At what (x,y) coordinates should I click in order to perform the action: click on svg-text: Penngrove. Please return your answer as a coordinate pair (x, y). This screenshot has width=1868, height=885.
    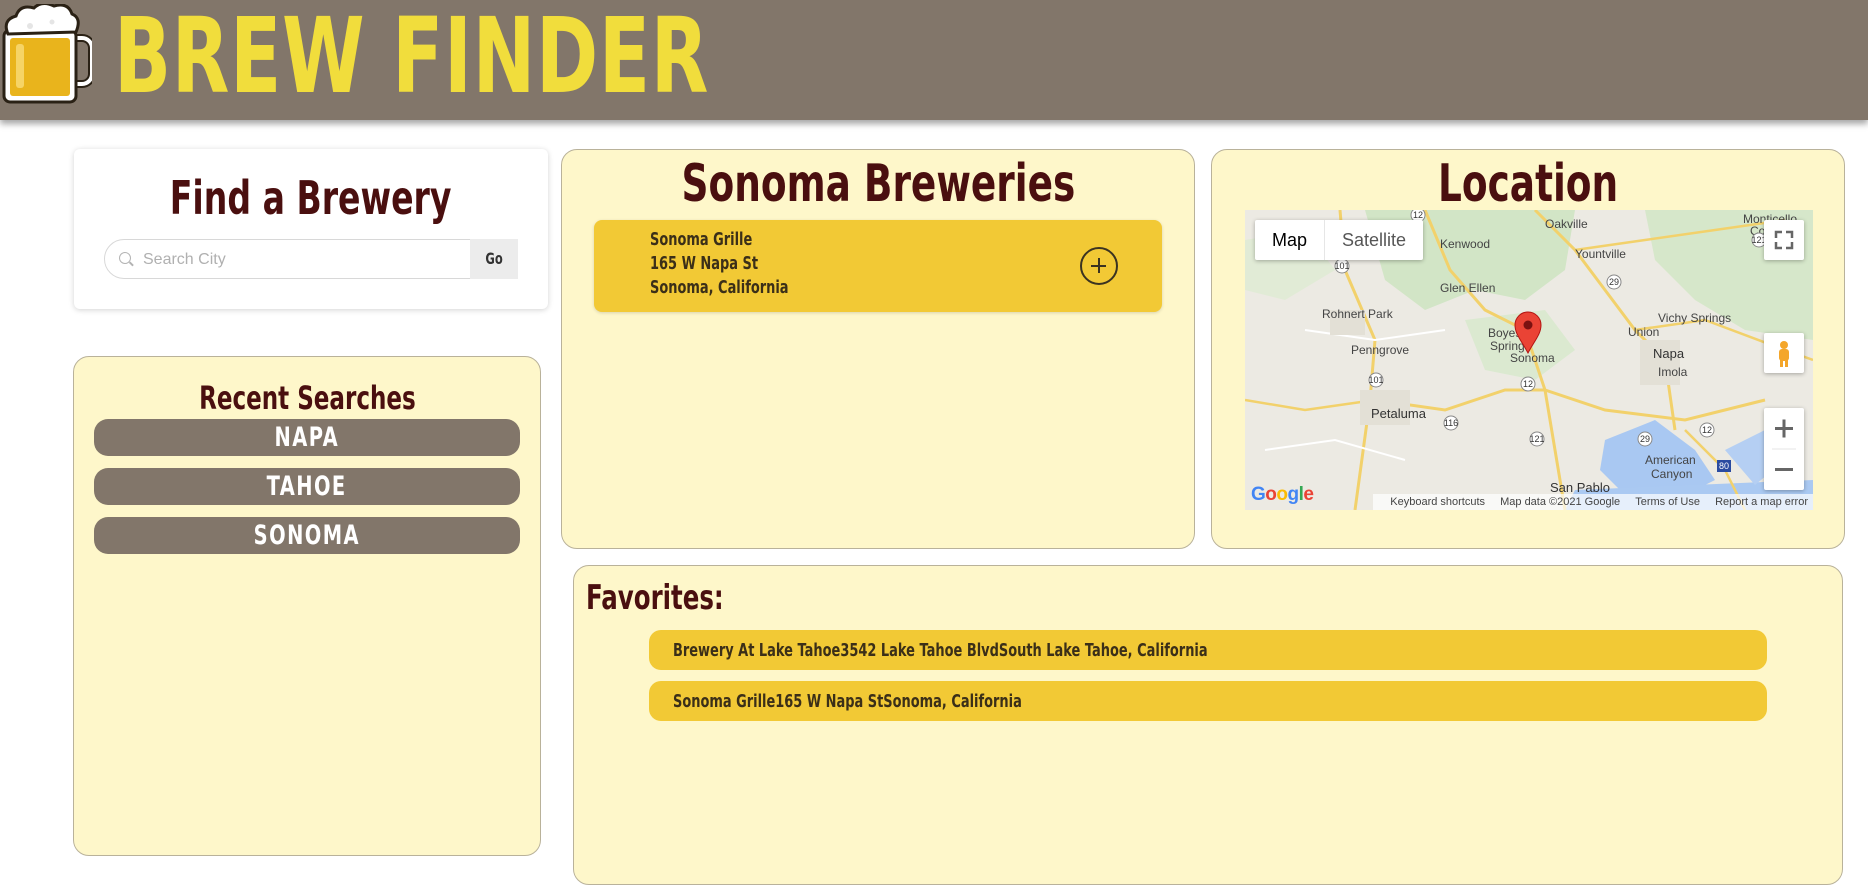
    Looking at the image, I should click on (1380, 350).